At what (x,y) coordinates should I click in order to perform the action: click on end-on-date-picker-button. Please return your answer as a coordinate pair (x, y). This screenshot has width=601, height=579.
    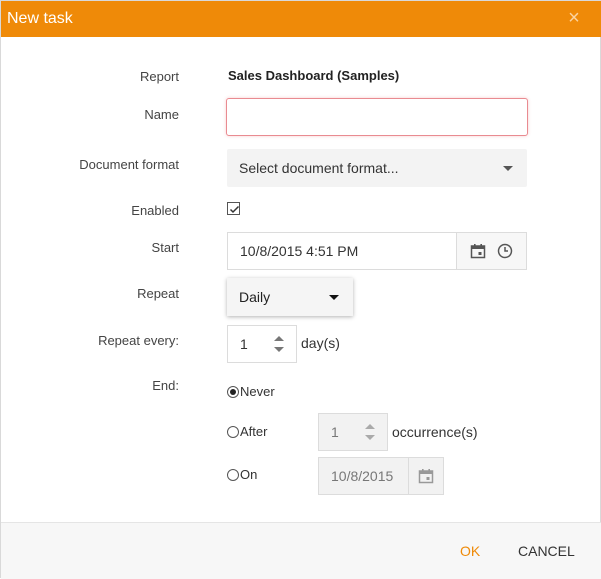
    Looking at the image, I should click on (425, 476).